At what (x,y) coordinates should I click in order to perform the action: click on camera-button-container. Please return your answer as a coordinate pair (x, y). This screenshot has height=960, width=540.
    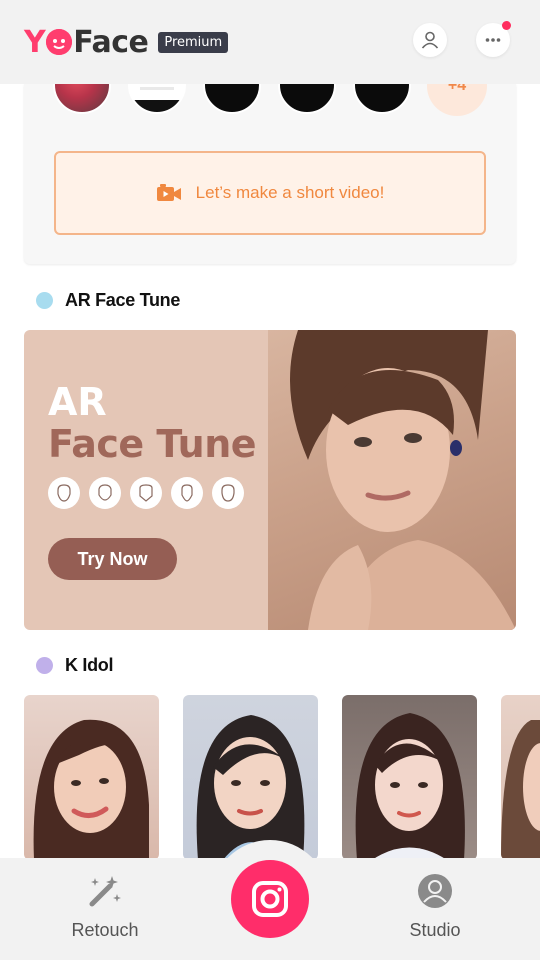
    Looking at the image, I should click on (270, 899).